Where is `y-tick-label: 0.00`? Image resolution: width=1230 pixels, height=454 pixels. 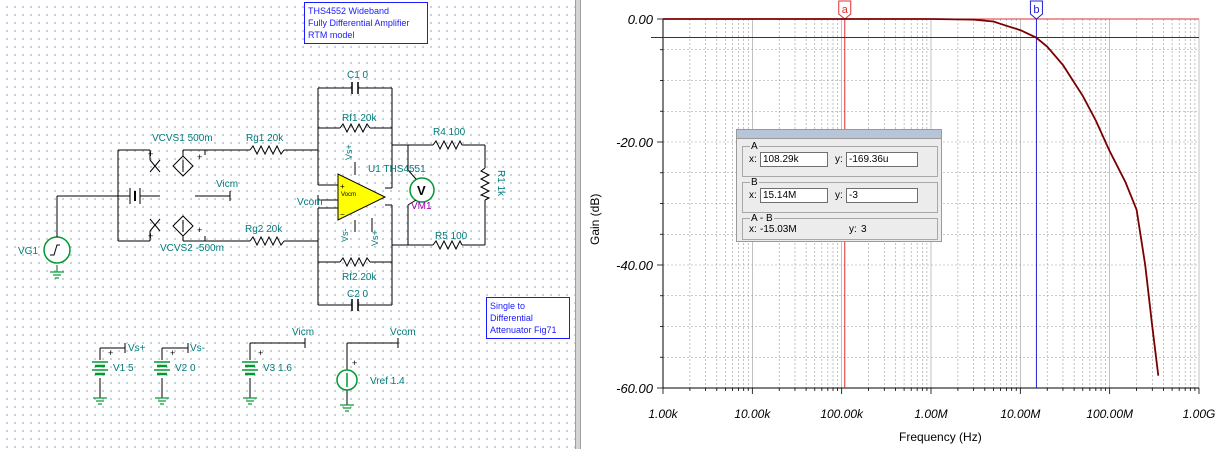
y-tick-label: 0.00 is located at coordinates (641, 19).